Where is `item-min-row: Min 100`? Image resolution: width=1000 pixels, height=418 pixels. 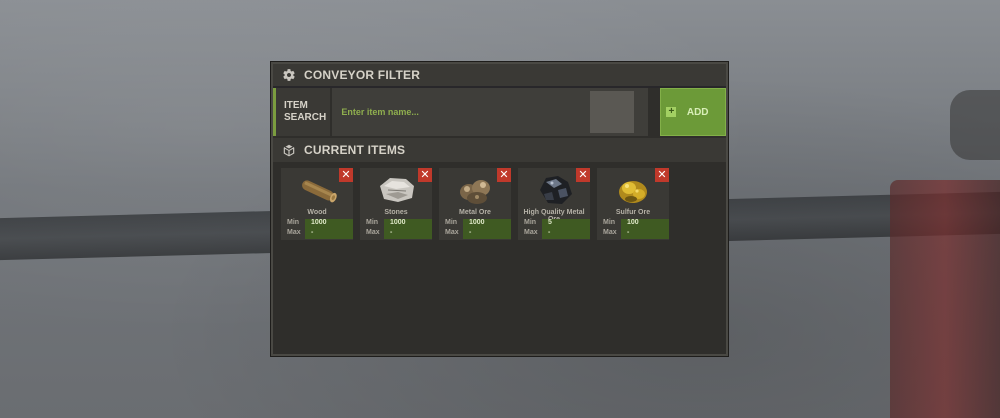 item-min-row: Min 100 is located at coordinates (633, 224).